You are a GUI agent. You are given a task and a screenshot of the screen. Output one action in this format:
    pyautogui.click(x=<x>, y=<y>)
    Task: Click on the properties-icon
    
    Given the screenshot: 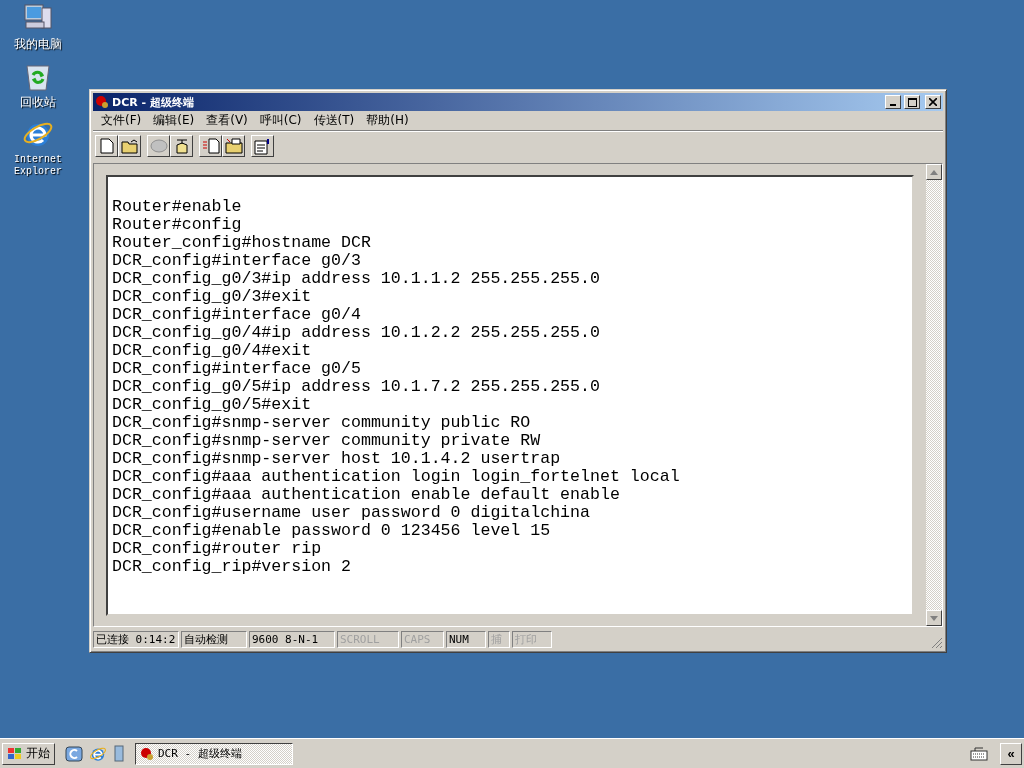 What is the action you would take?
    pyautogui.click(x=262, y=146)
    